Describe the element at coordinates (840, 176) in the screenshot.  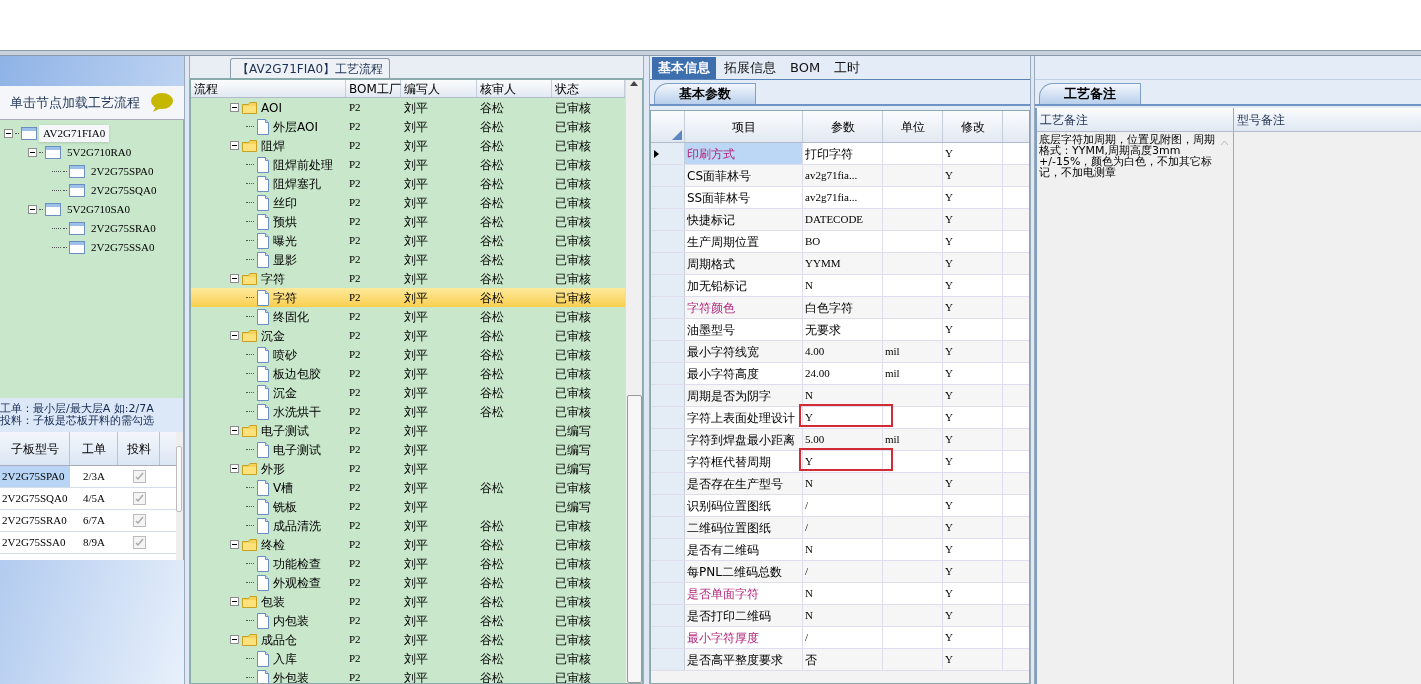
I see `table-row: CS面菲林号 av2g71fia... Y` at that location.